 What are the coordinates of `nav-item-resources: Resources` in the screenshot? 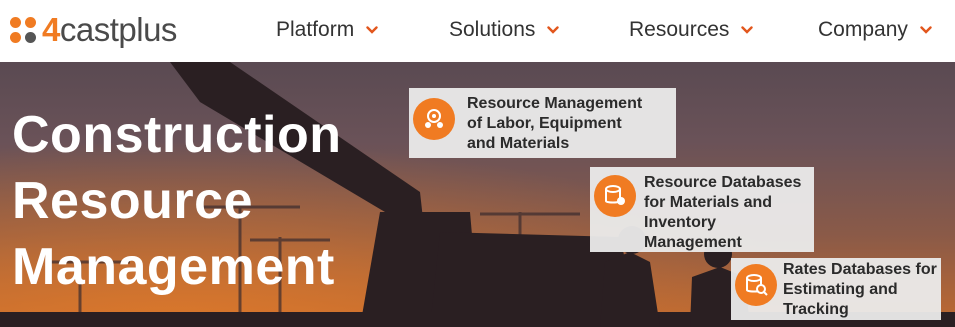 It's located at (691, 30).